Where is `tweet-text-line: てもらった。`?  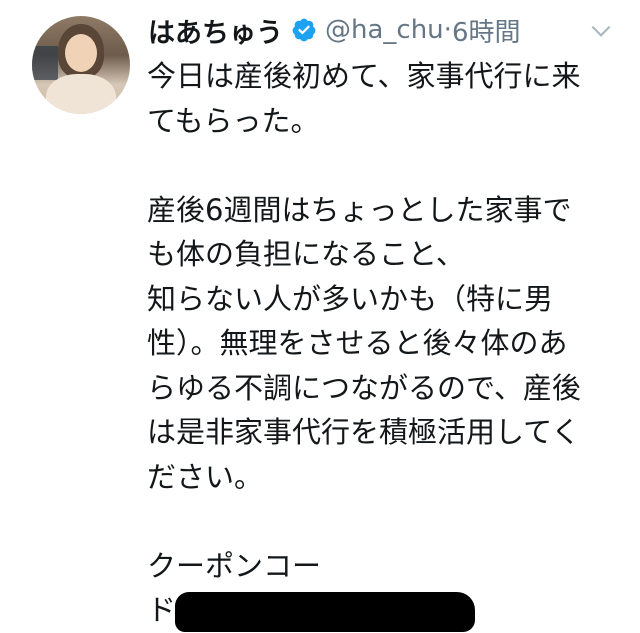 tweet-text-line: てもらった。 is located at coordinates (233, 120).